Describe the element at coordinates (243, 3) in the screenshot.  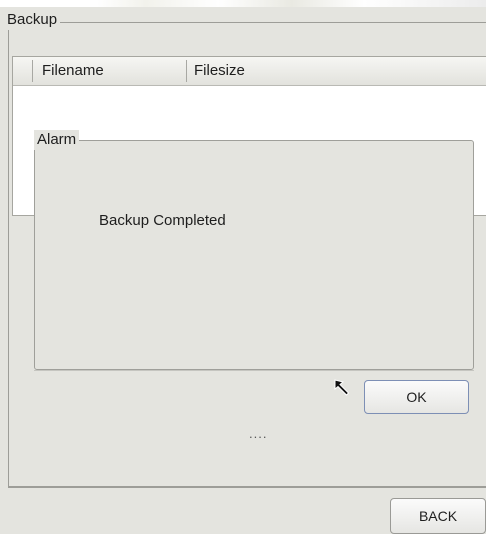
I see `top-strip` at that location.